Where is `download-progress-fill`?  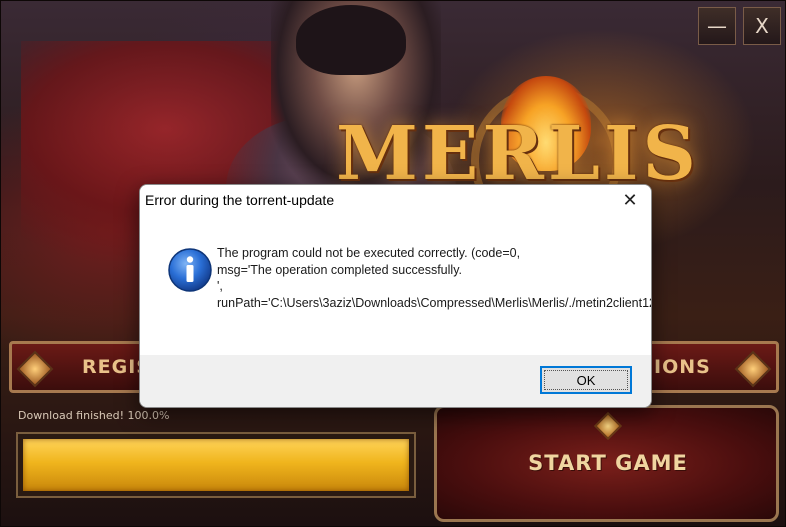 download-progress-fill is located at coordinates (216, 465).